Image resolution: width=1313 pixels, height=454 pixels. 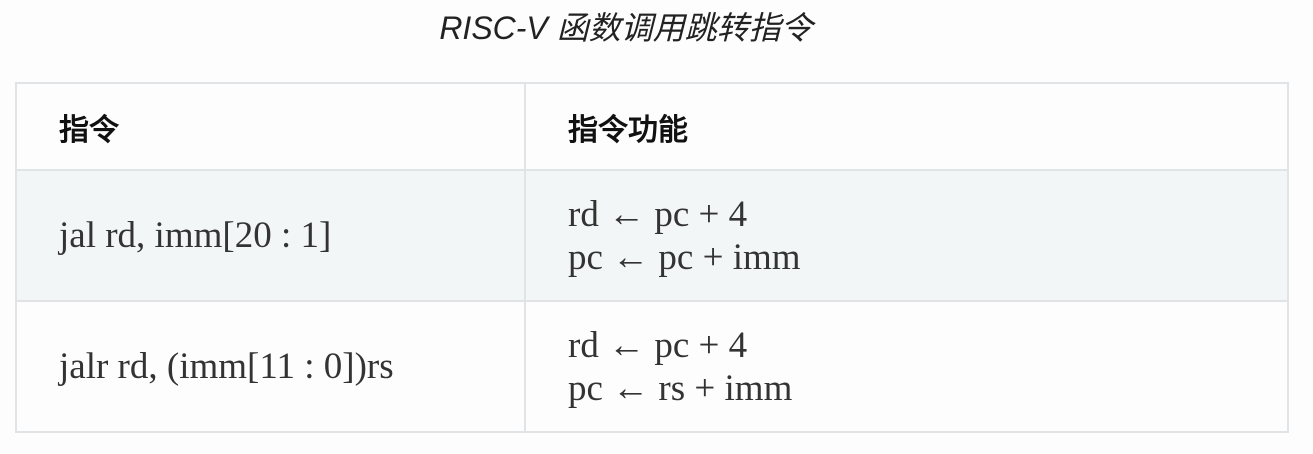 I want to click on instruction-cell: jal rd, imm[20 : 1], so click(x=270, y=235).